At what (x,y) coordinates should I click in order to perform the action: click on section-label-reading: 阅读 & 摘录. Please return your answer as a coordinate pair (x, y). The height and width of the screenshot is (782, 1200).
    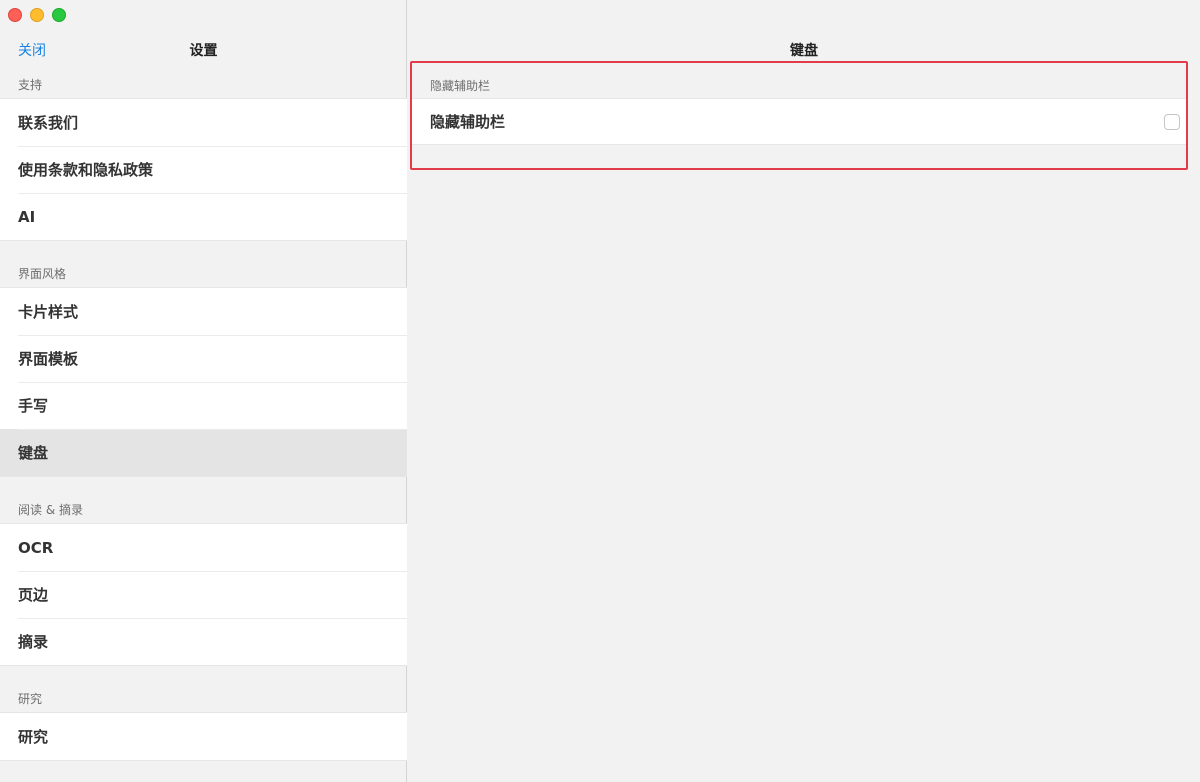
    Looking at the image, I should click on (50, 509).